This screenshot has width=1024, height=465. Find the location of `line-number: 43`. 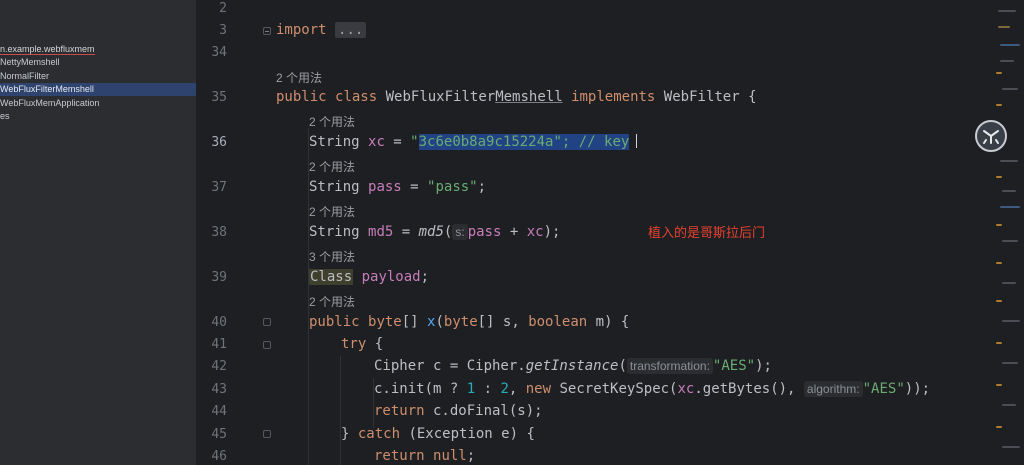

line-number: 43 is located at coordinates (219, 389).